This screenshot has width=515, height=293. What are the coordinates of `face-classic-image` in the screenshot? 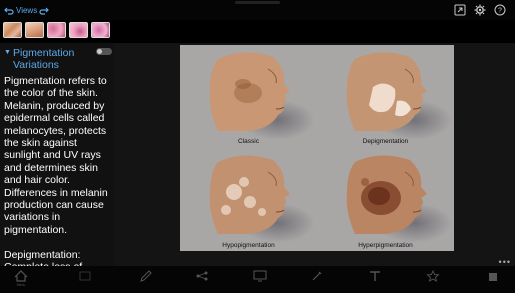 It's located at (249, 91).